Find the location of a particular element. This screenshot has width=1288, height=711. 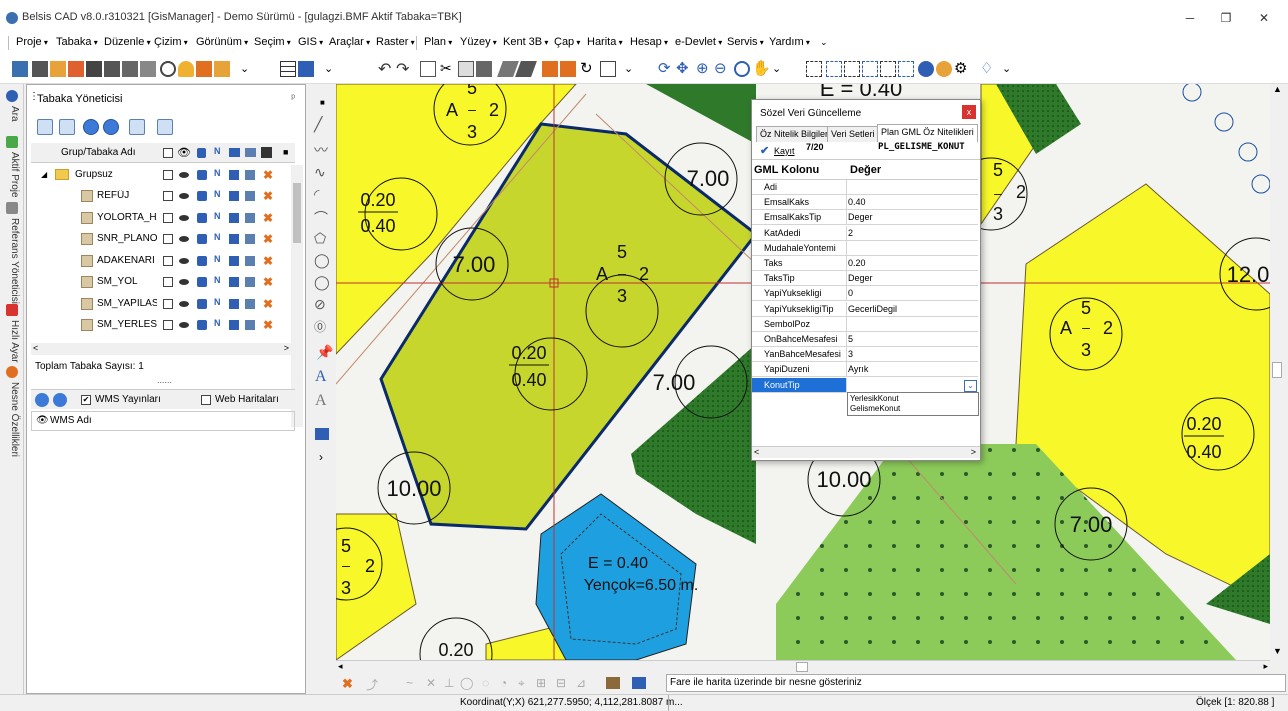

group-plot-icon is located at coordinates (250, 175).